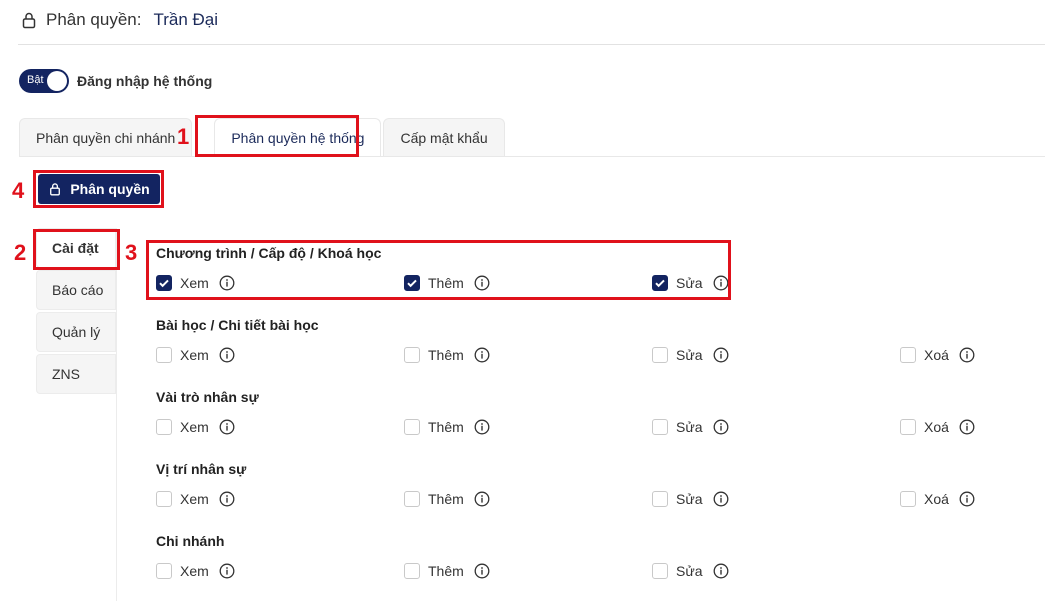  I want to click on page-header: Phân quyền: Trần Đại, so click(119, 20).